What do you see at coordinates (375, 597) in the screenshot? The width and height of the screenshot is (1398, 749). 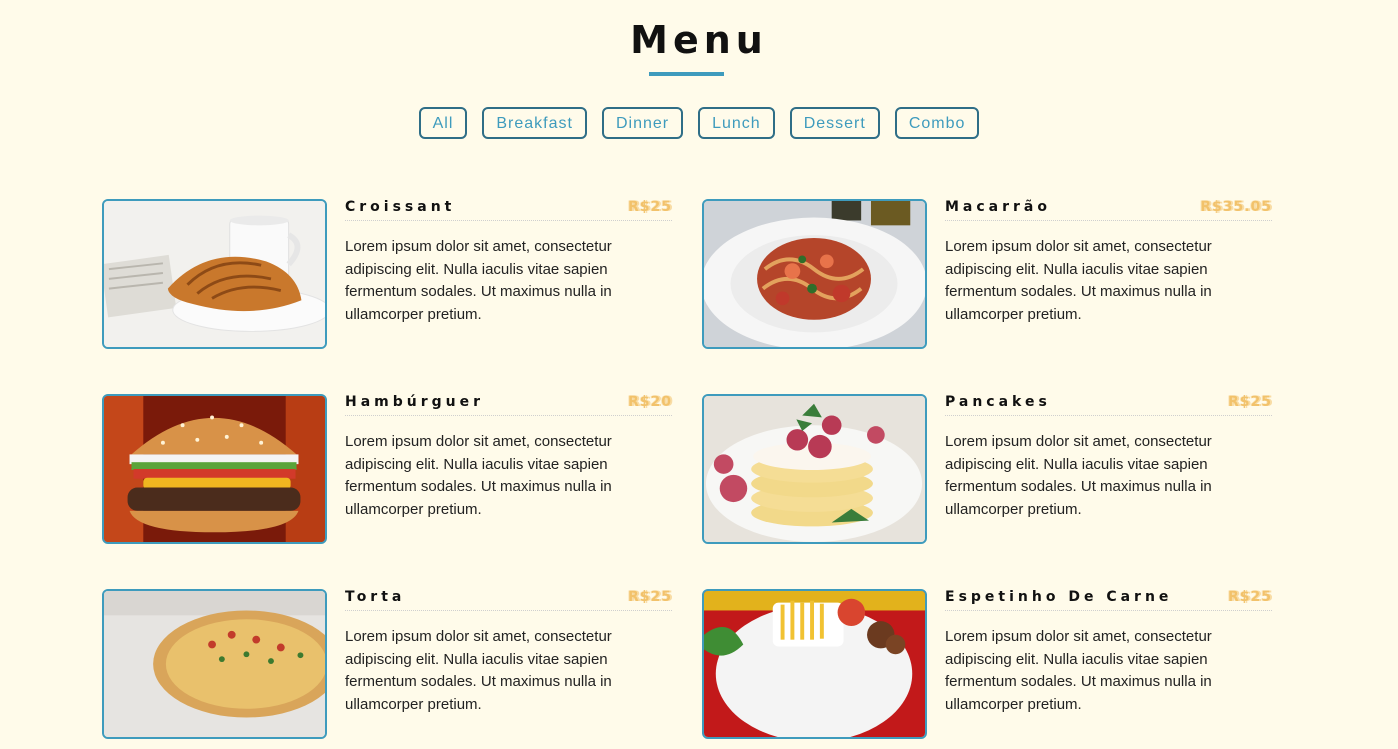 I see `item-name: Torta` at bounding box center [375, 597].